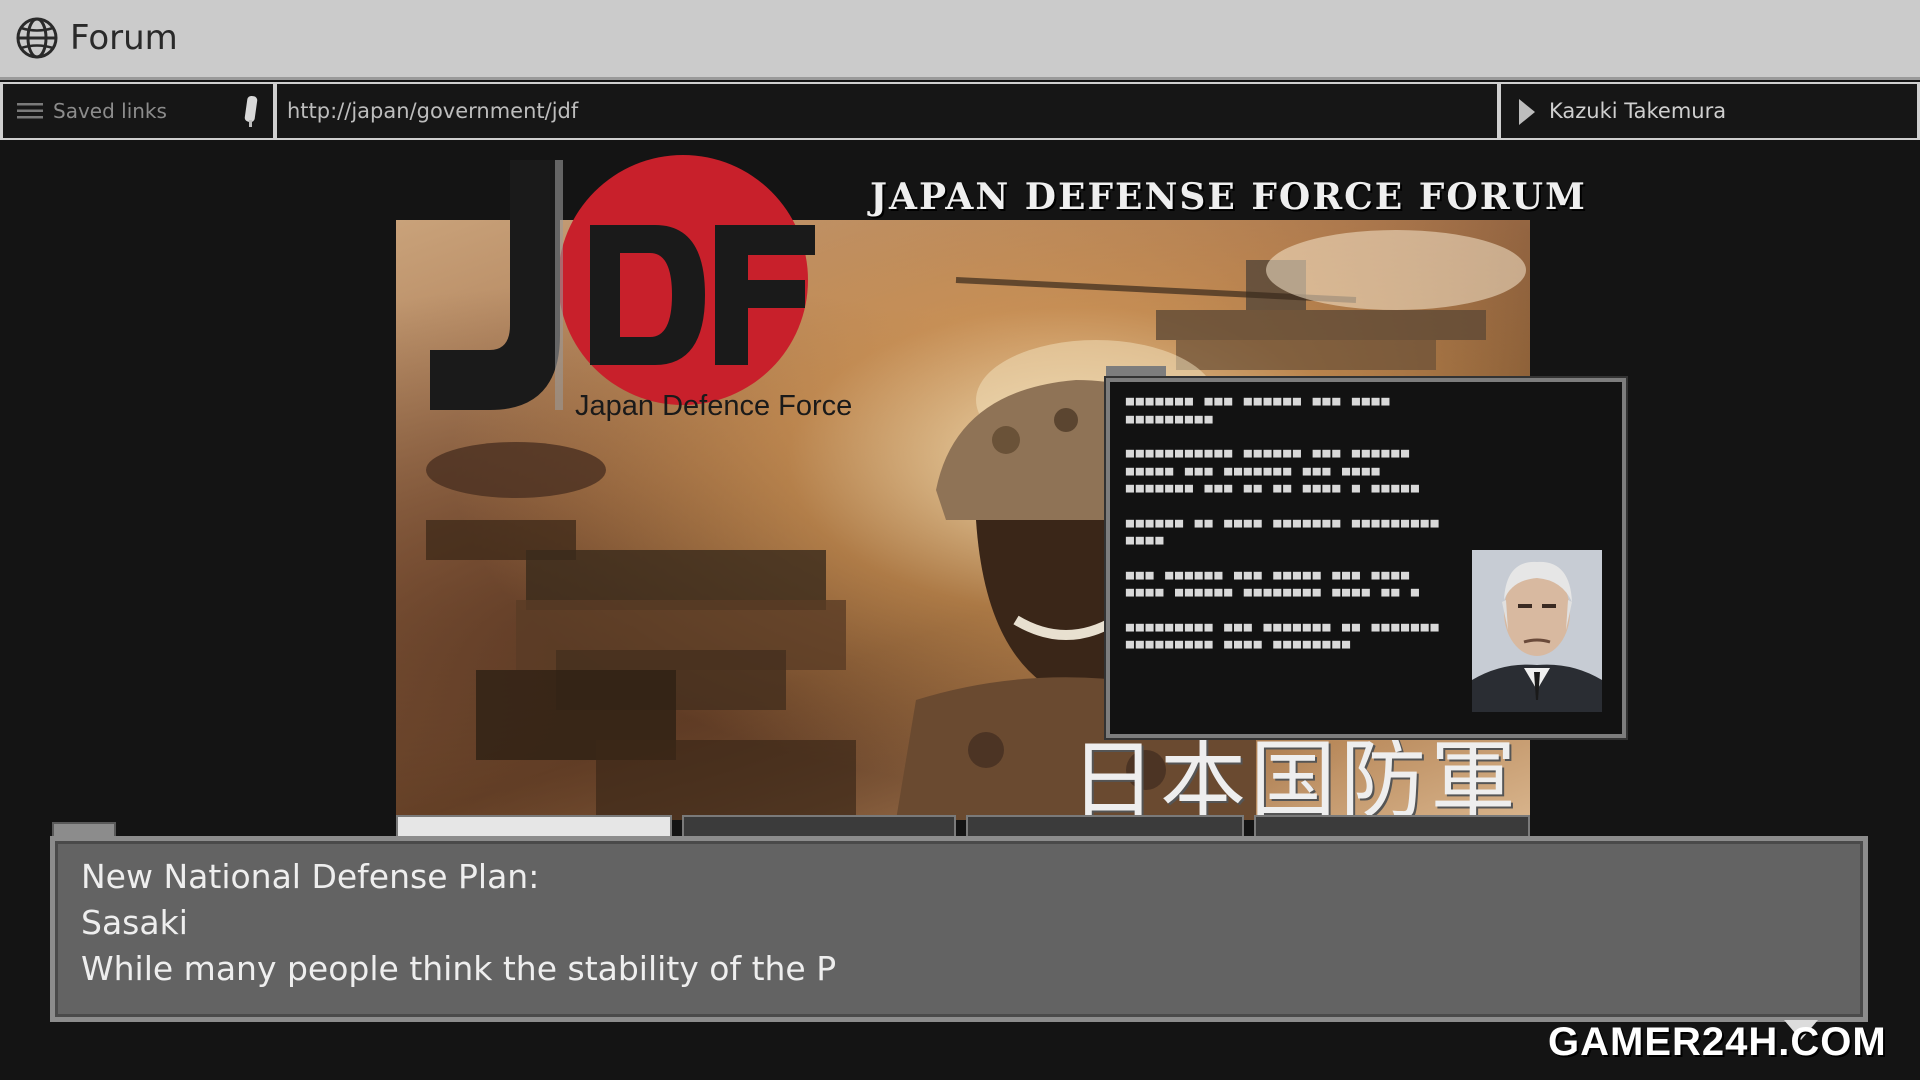 This screenshot has height=1080, width=1920. What do you see at coordinates (1717, 1042) in the screenshot?
I see `watermark: GAMER24H.COM` at bounding box center [1717, 1042].